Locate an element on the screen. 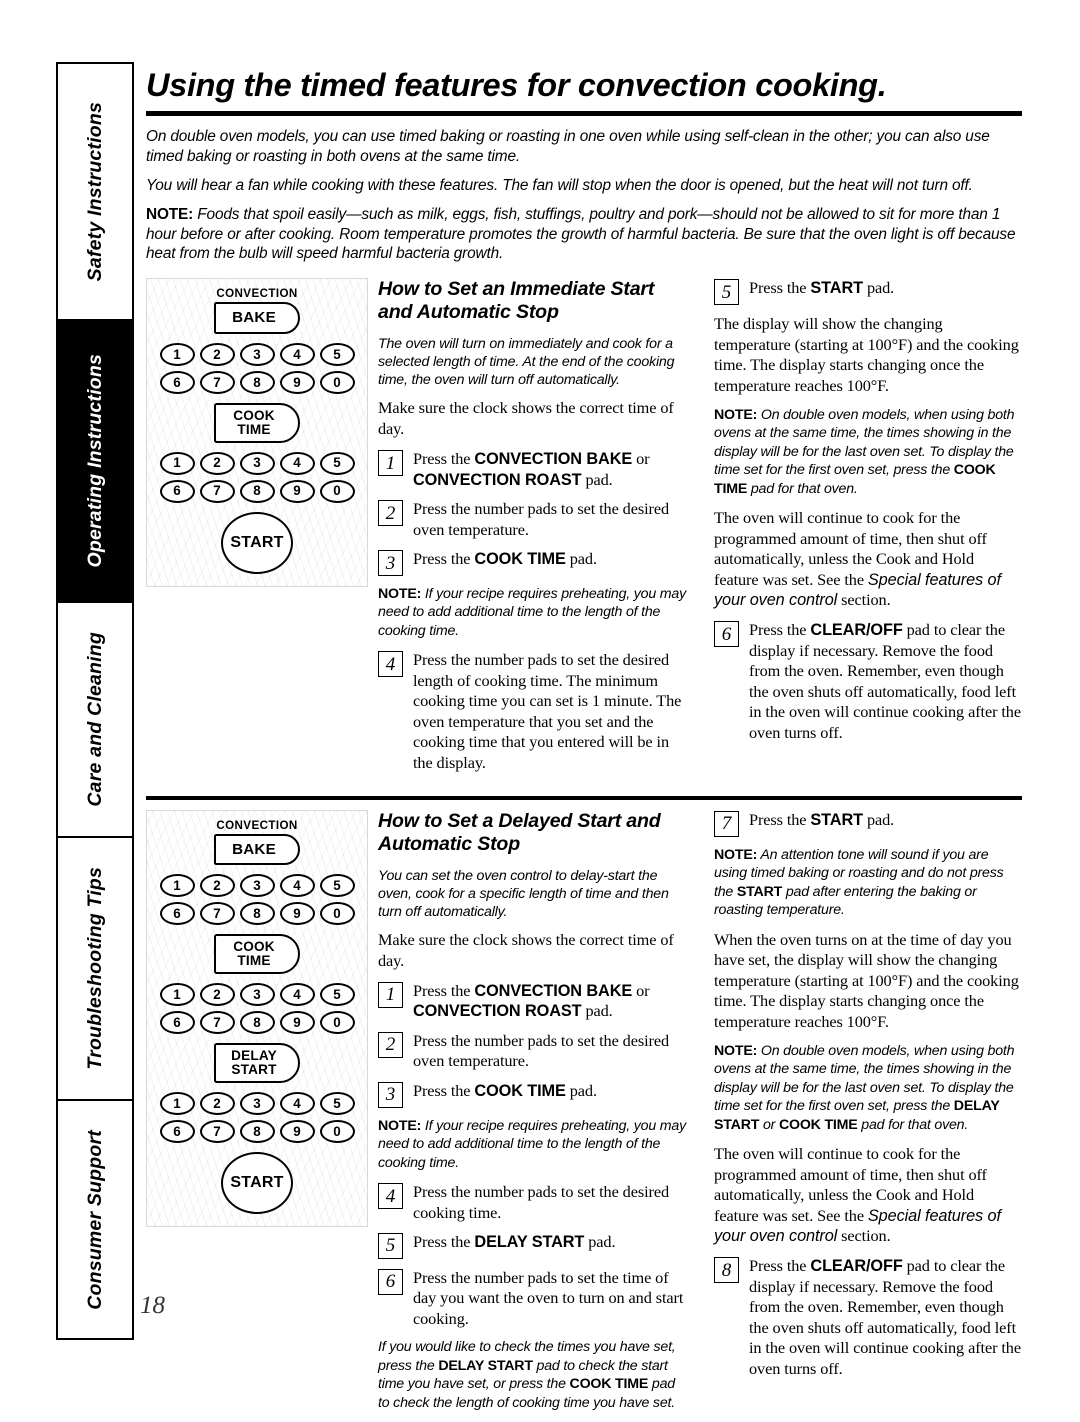 This screenshot has width=1080, height=1422. step-number: 4 is located at coordinates (390, 1196).